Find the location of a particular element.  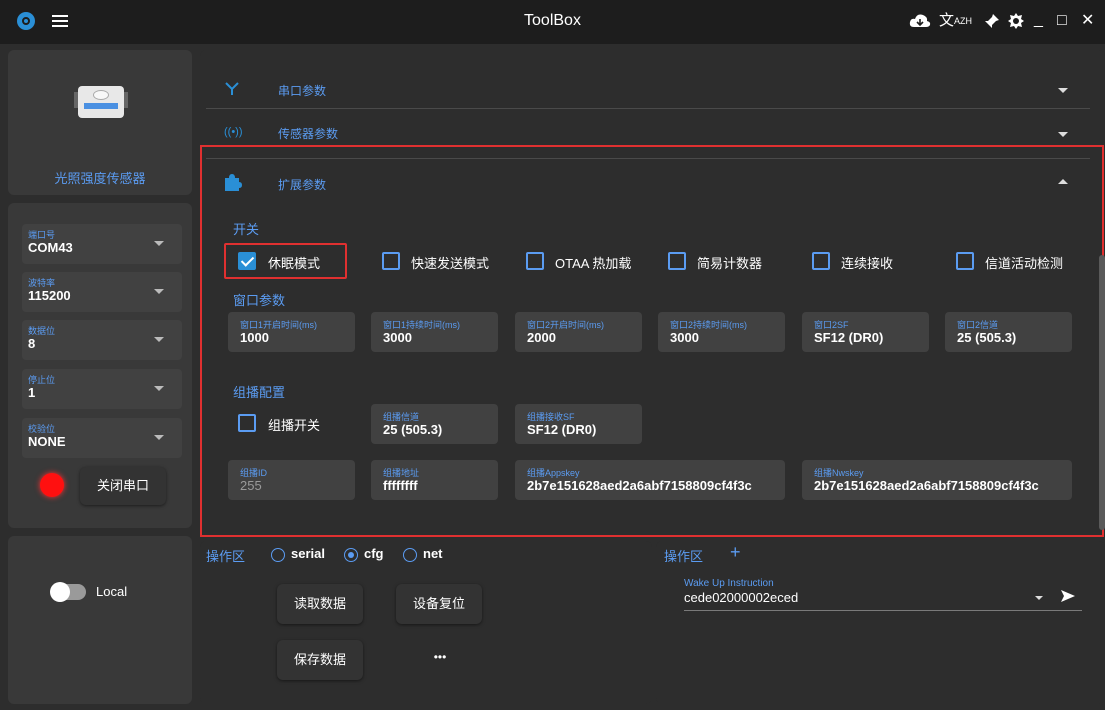

puzzle-icon is located at coordinates (233, 182).